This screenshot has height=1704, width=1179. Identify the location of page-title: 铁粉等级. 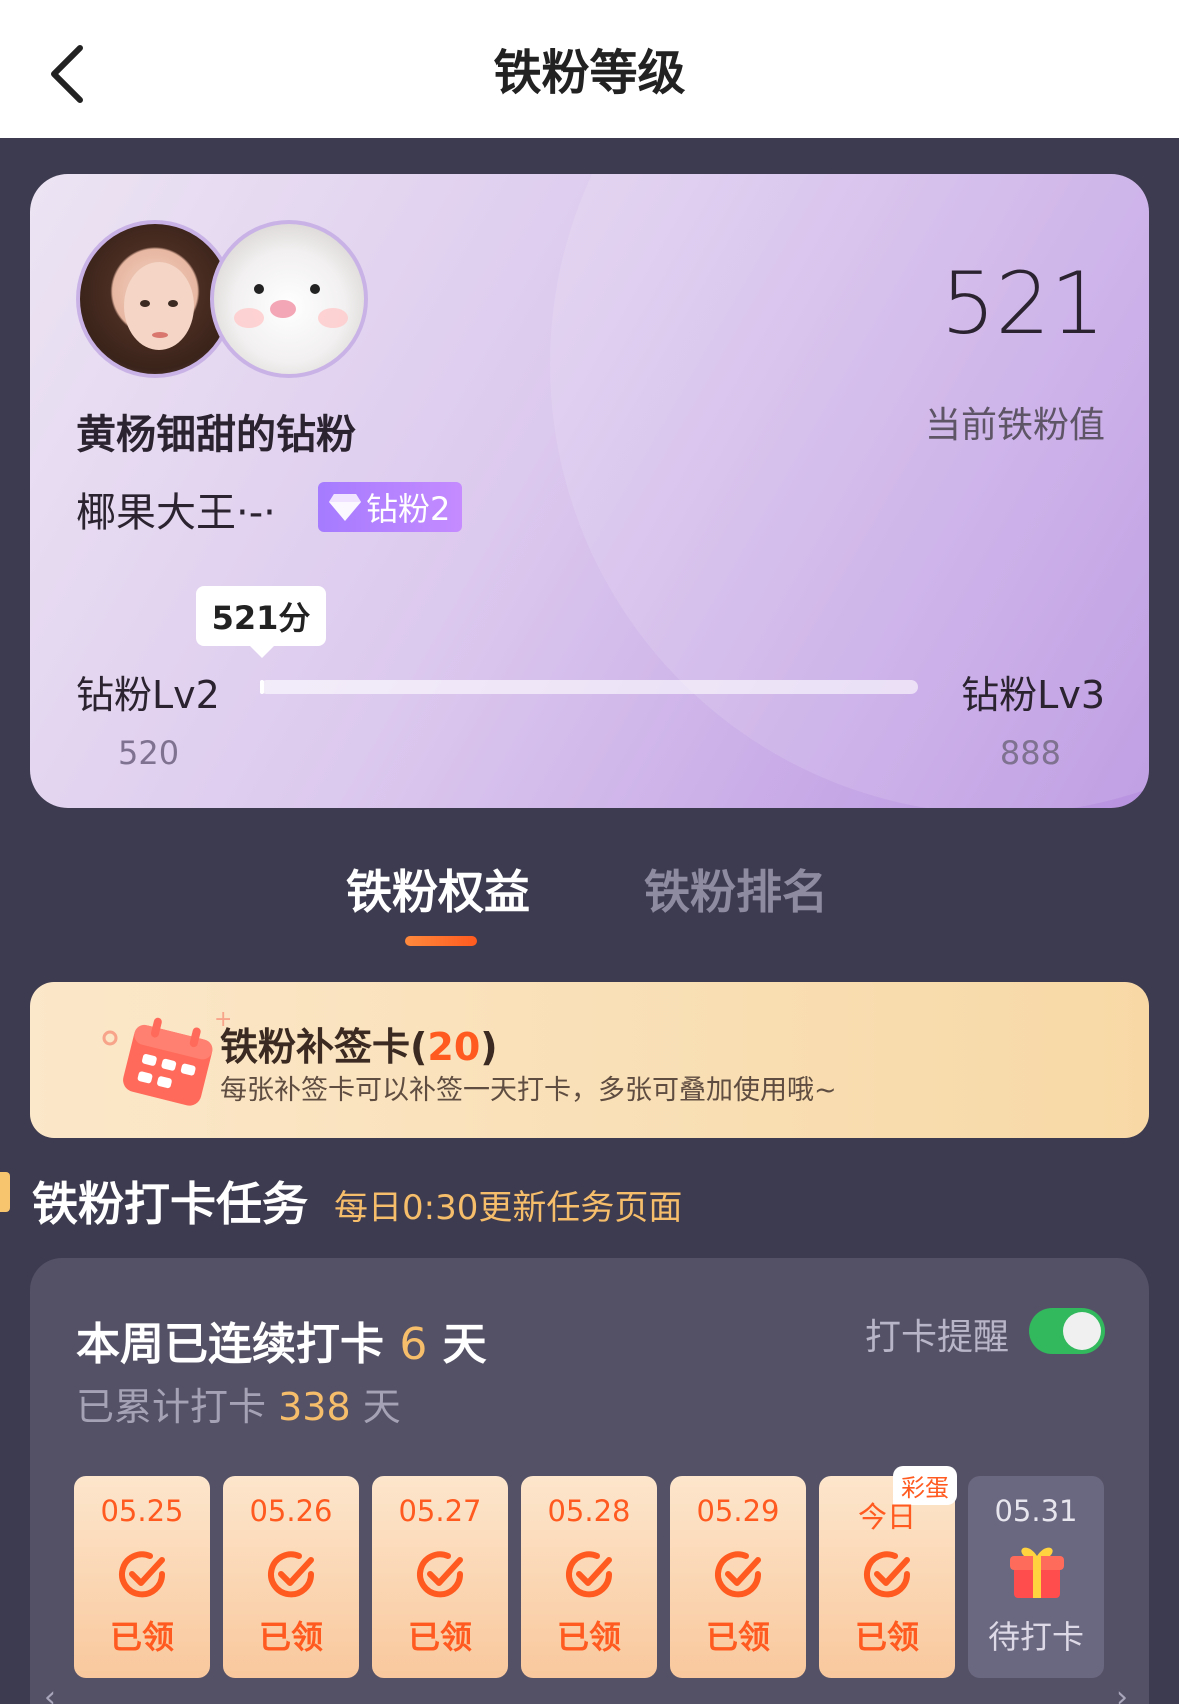
(589, 73).